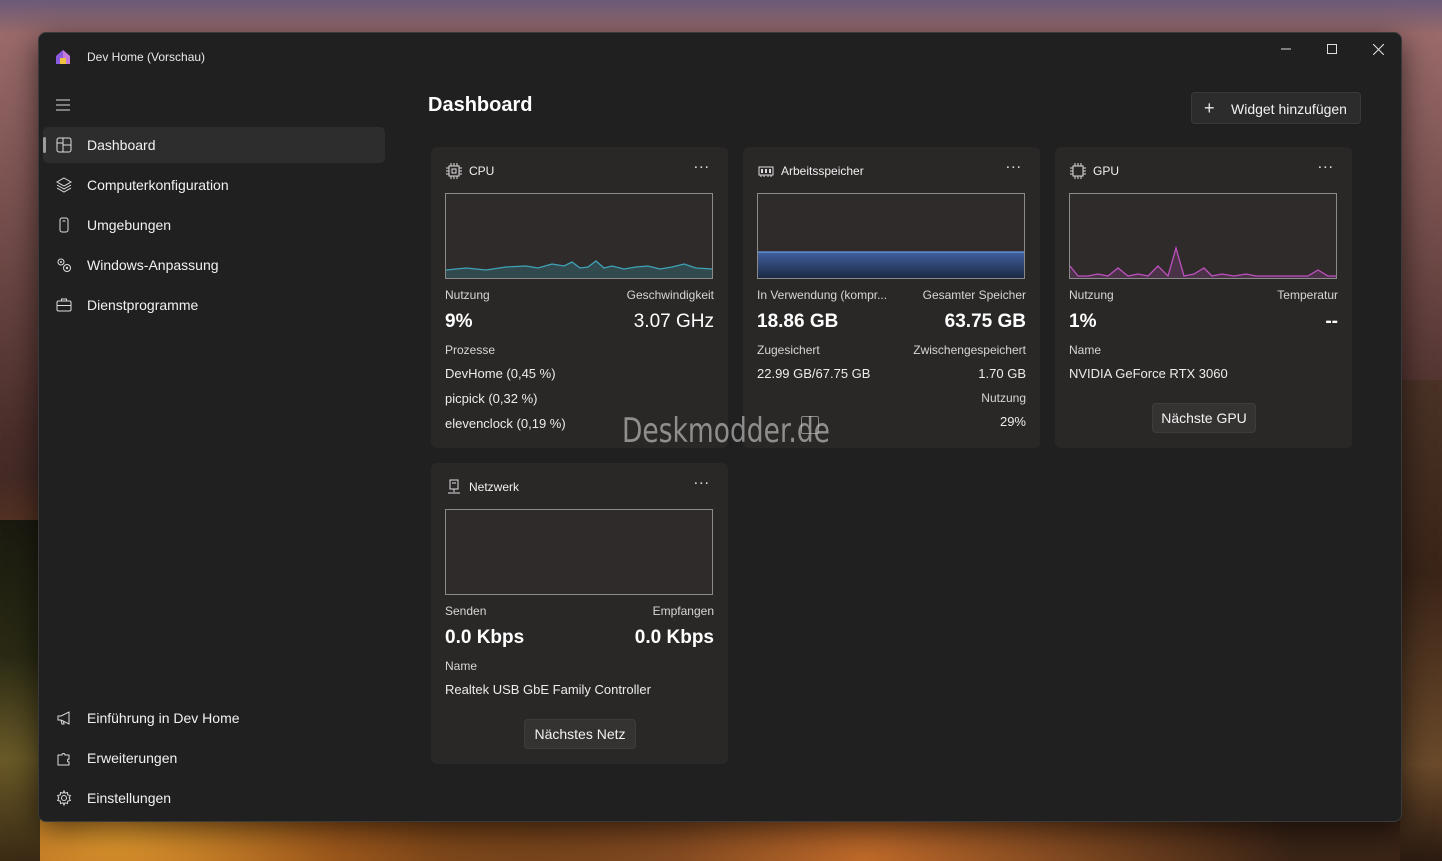 This screenshot has width=1442, height=861. I want to click on sidebar-item-windows-anpassung: Windows-Anpassung, so click(214, 265).